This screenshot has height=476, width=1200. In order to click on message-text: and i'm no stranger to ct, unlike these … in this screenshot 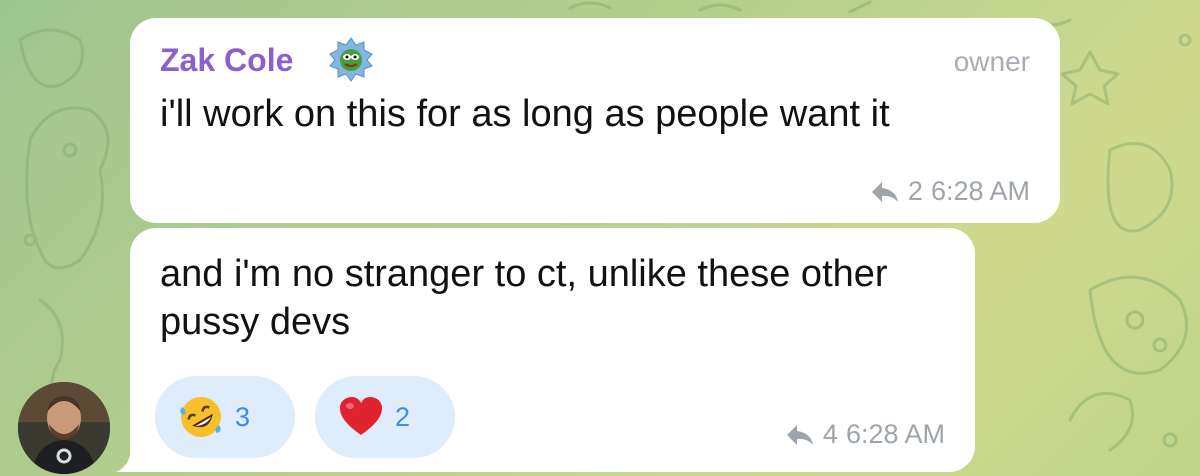, I will do `click(524, 298)`.